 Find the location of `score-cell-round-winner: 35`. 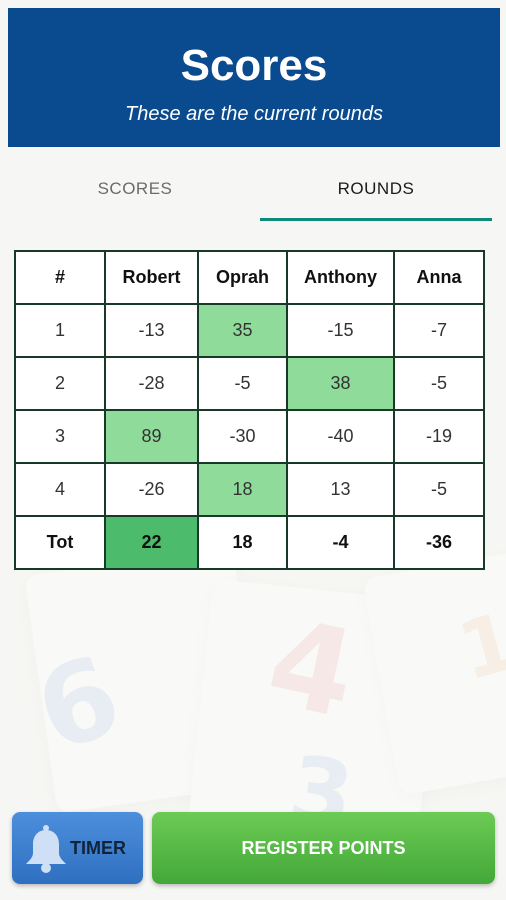

score-cell-round-winner: 35 is located at coordinates (242, 330).